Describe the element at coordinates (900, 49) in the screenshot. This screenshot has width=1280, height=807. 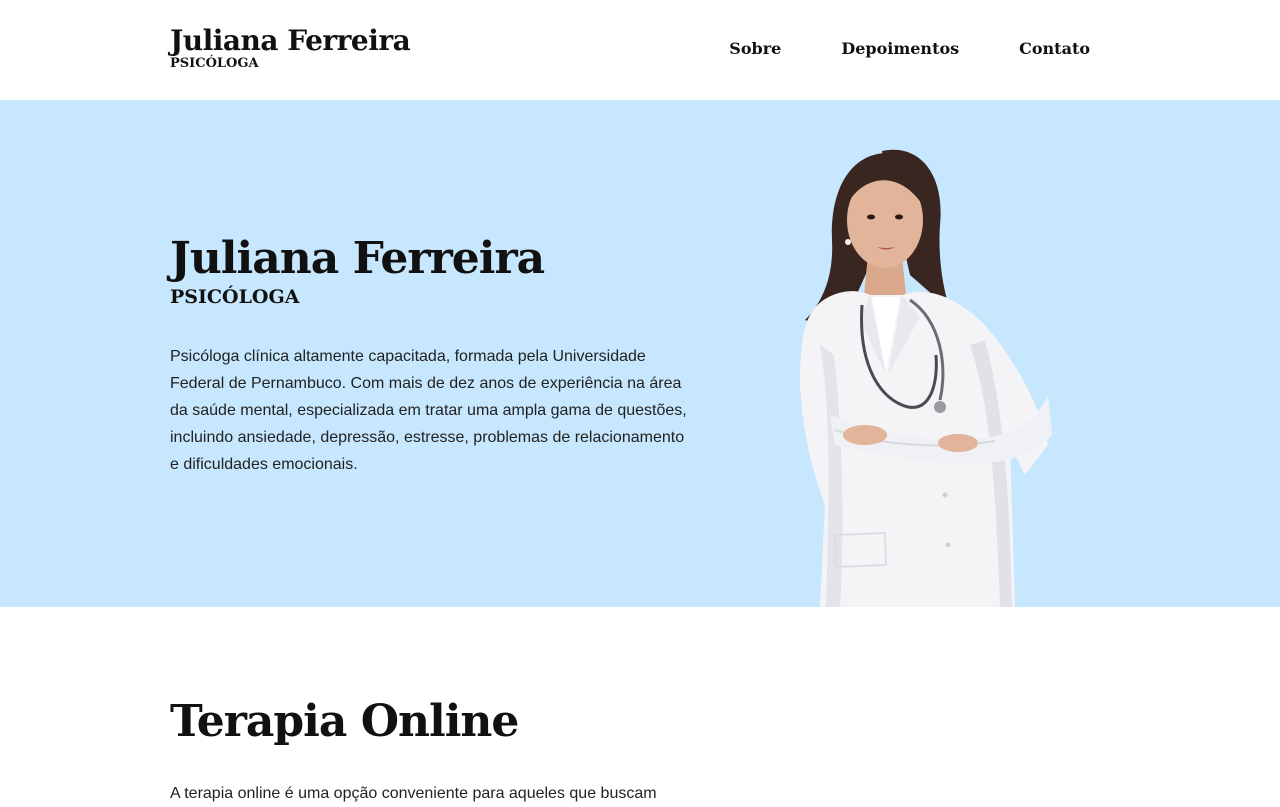
I see `nav-link-depoimentos: Depoimentos` at that location.